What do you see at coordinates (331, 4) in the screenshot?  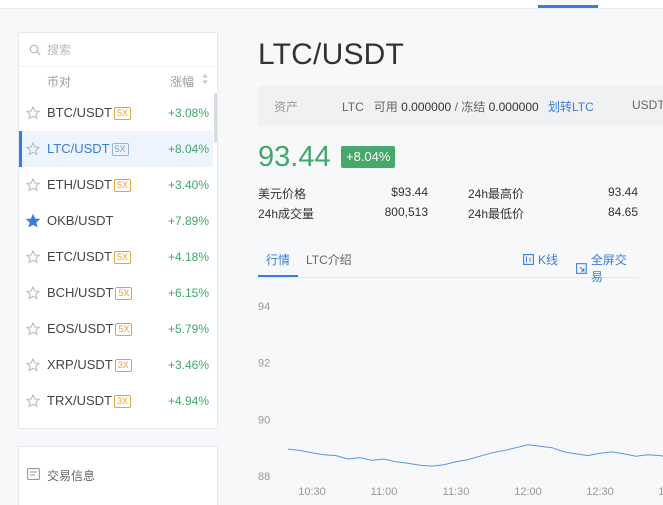 I see `top-nav` at bounding box center [331, 4].